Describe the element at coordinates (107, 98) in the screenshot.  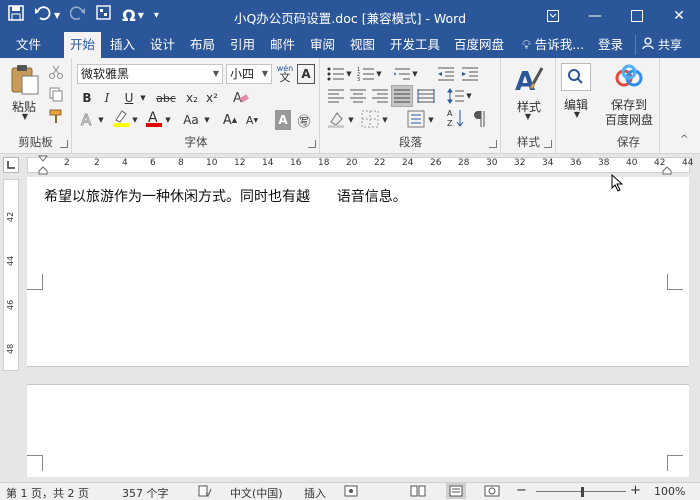
I see `italic-button: I` at that location.